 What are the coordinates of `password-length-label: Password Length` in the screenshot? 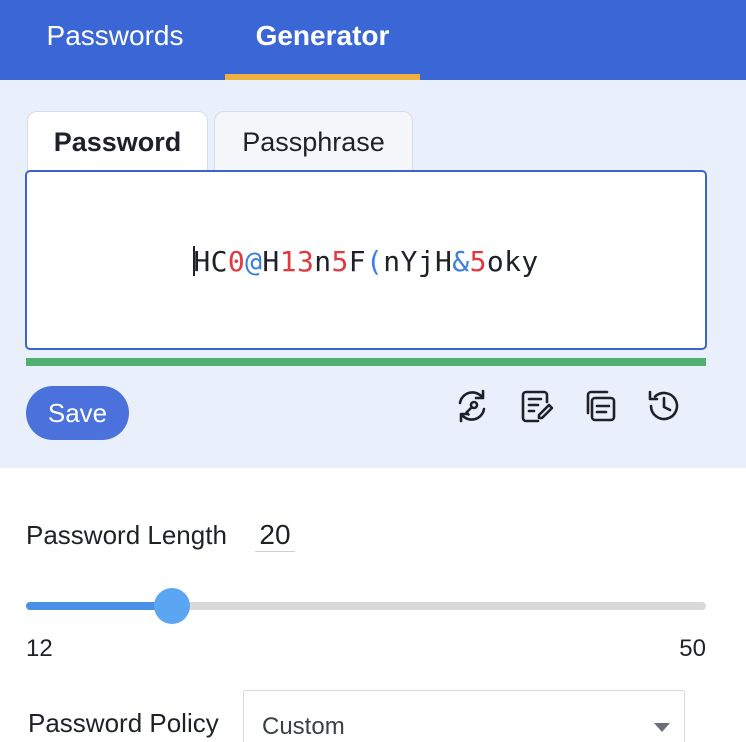 It's located at (126, 535).